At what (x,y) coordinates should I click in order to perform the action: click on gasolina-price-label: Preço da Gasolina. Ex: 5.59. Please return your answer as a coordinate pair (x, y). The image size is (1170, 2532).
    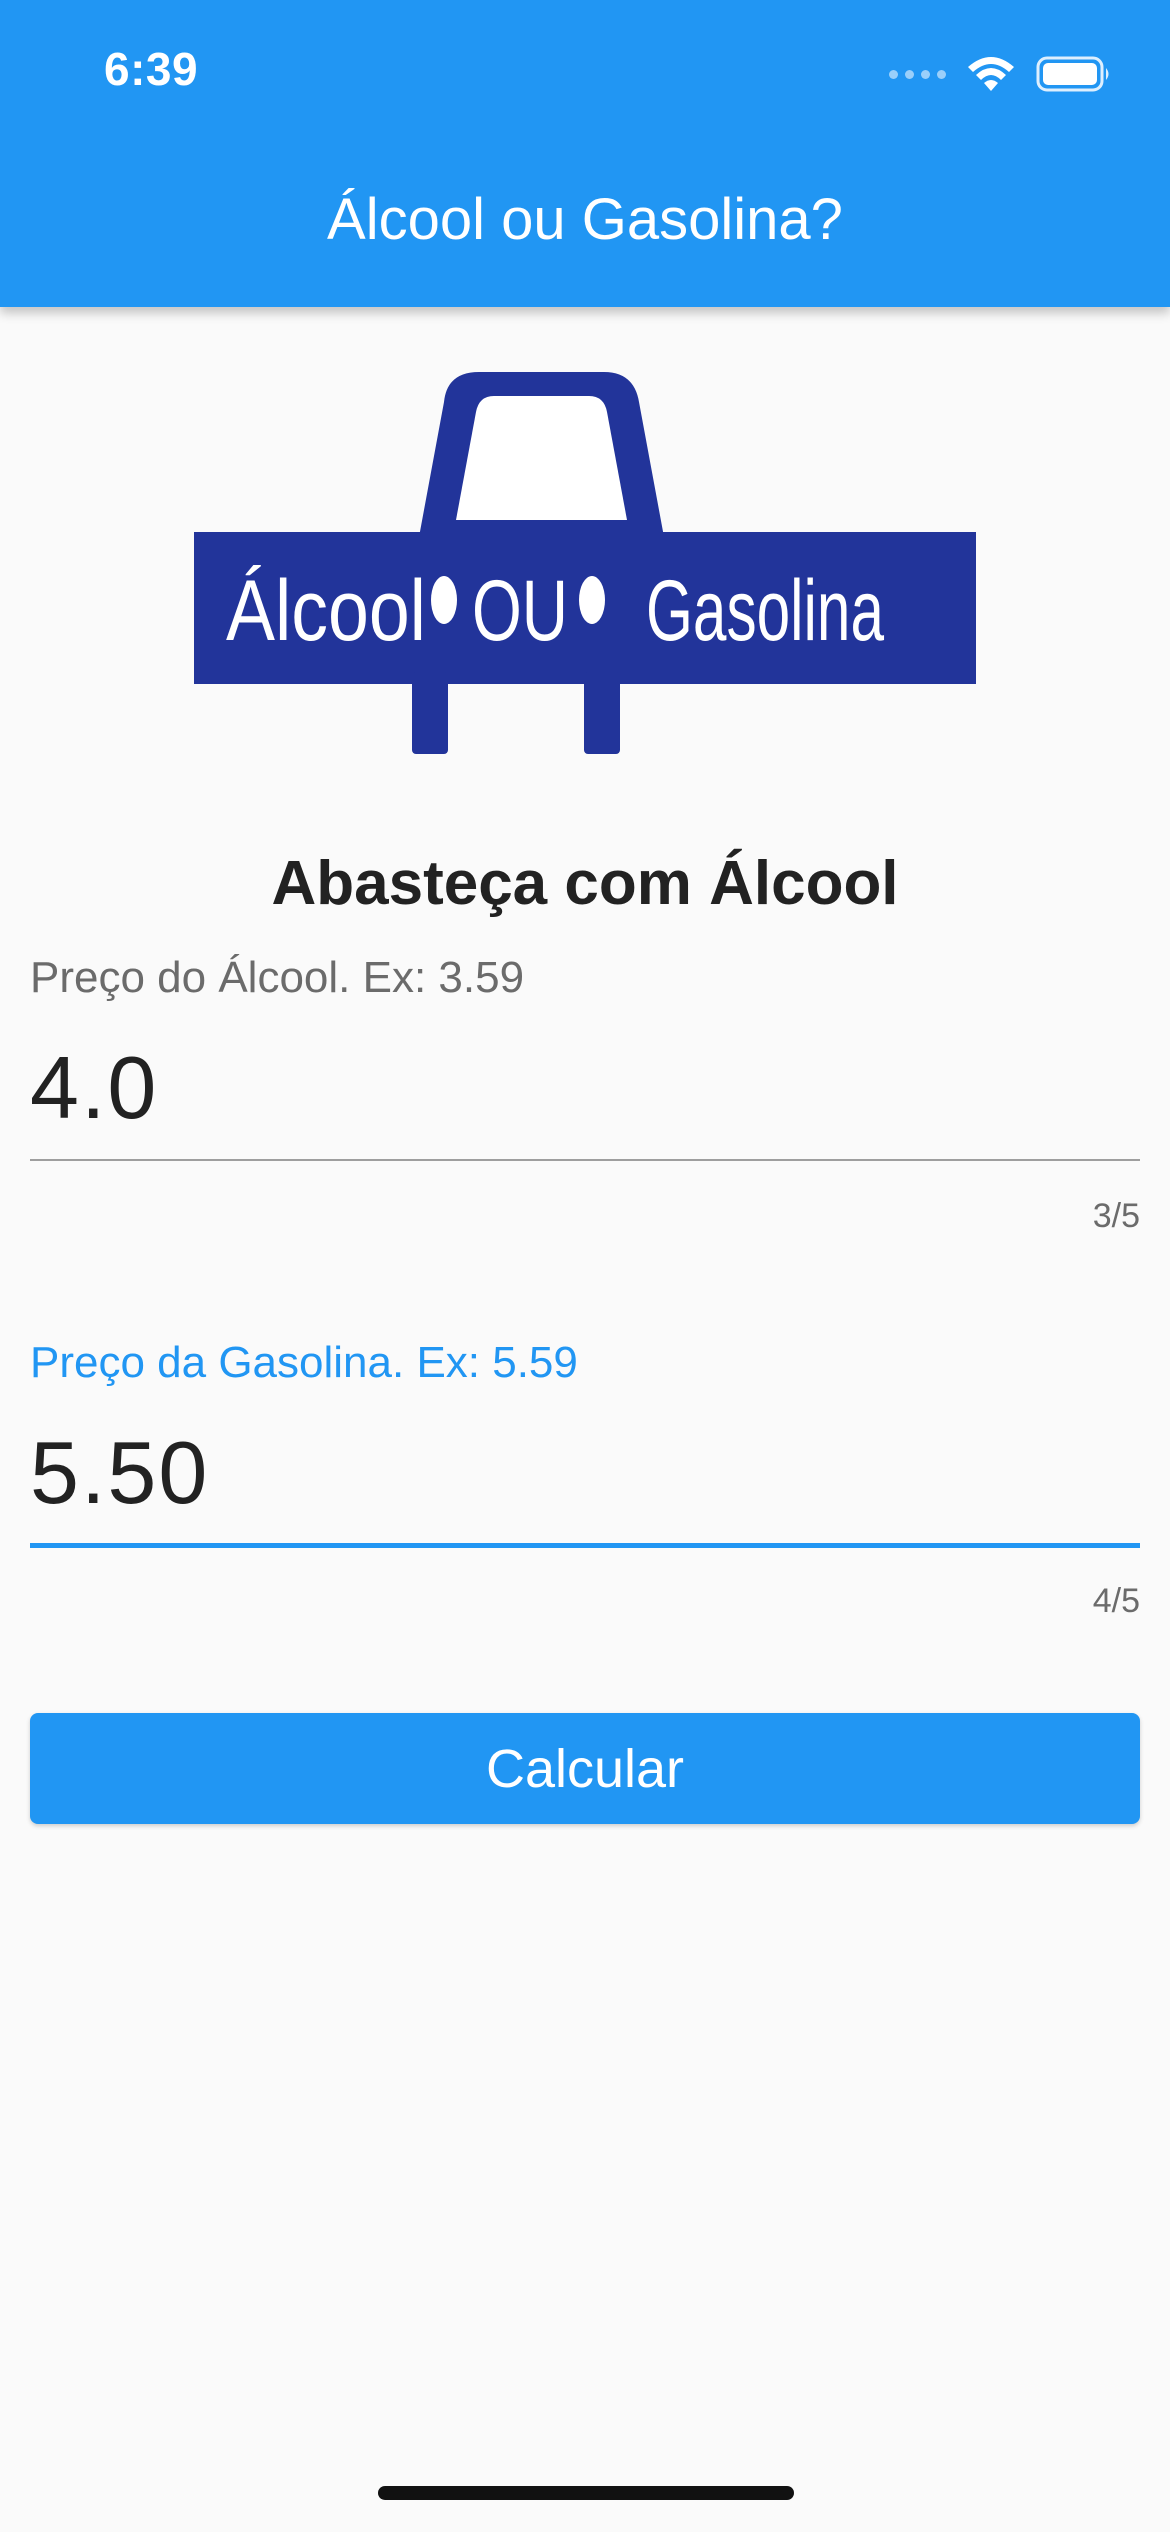
    Looking at the image, I should click on (304, 1362).